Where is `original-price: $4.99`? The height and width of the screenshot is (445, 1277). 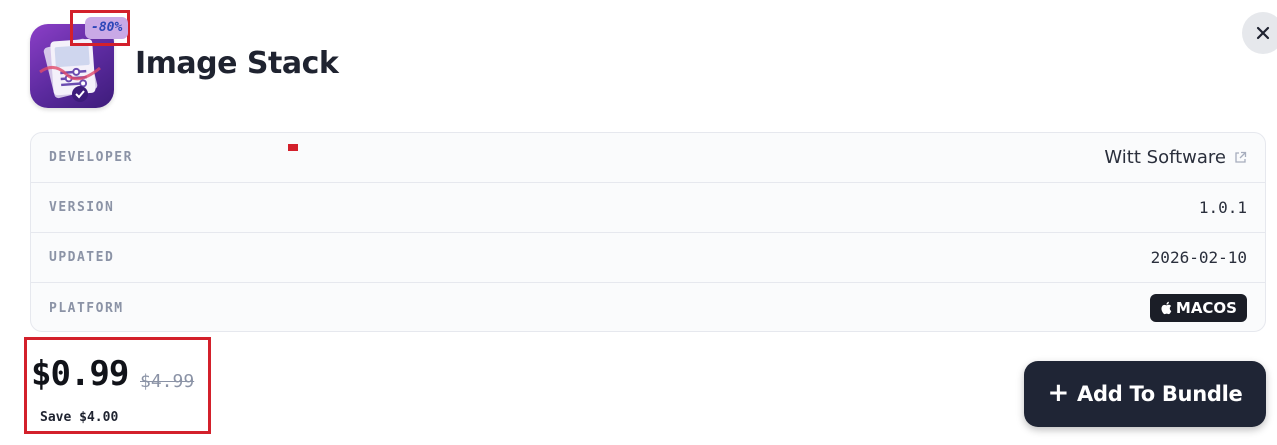 original-price: $4.99 is located at coordinates (167, 381).